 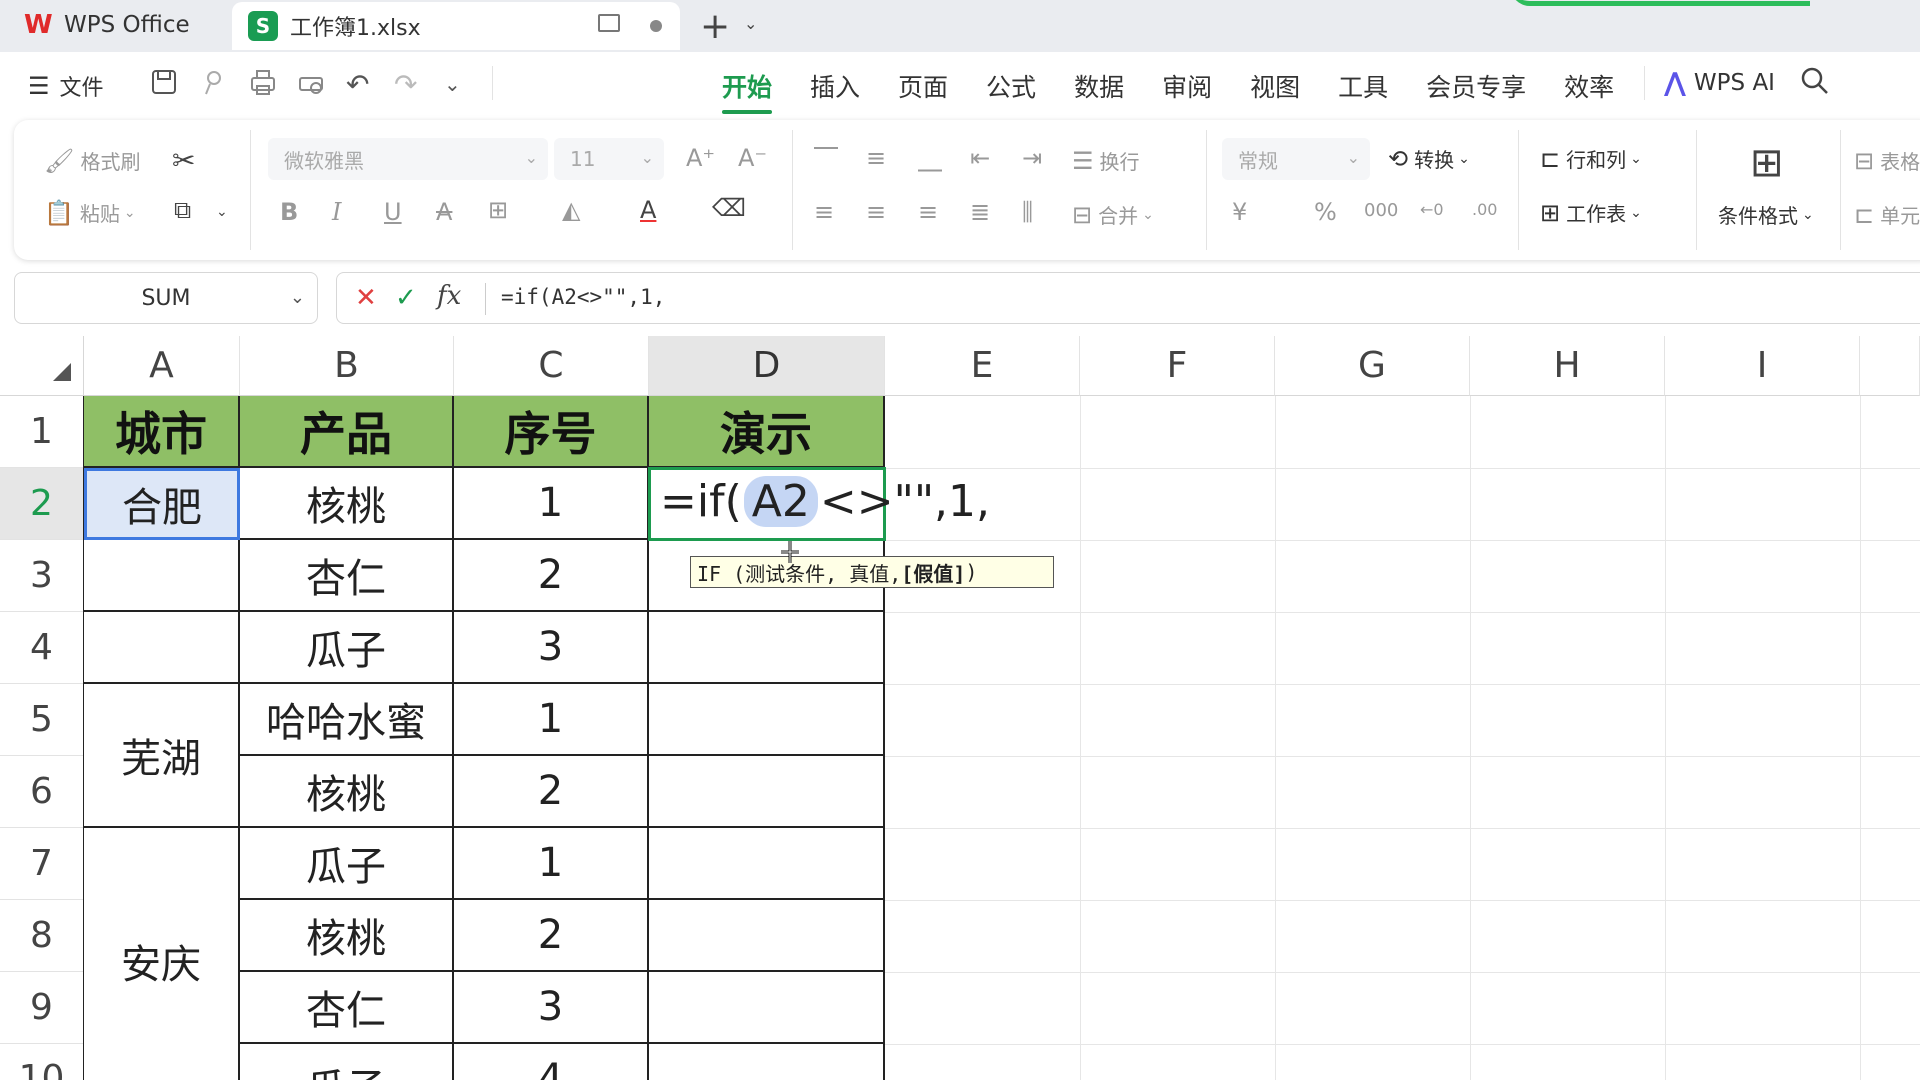 I want to click on decrease-indent-icon: ⇤, so click(x=980, y=158).